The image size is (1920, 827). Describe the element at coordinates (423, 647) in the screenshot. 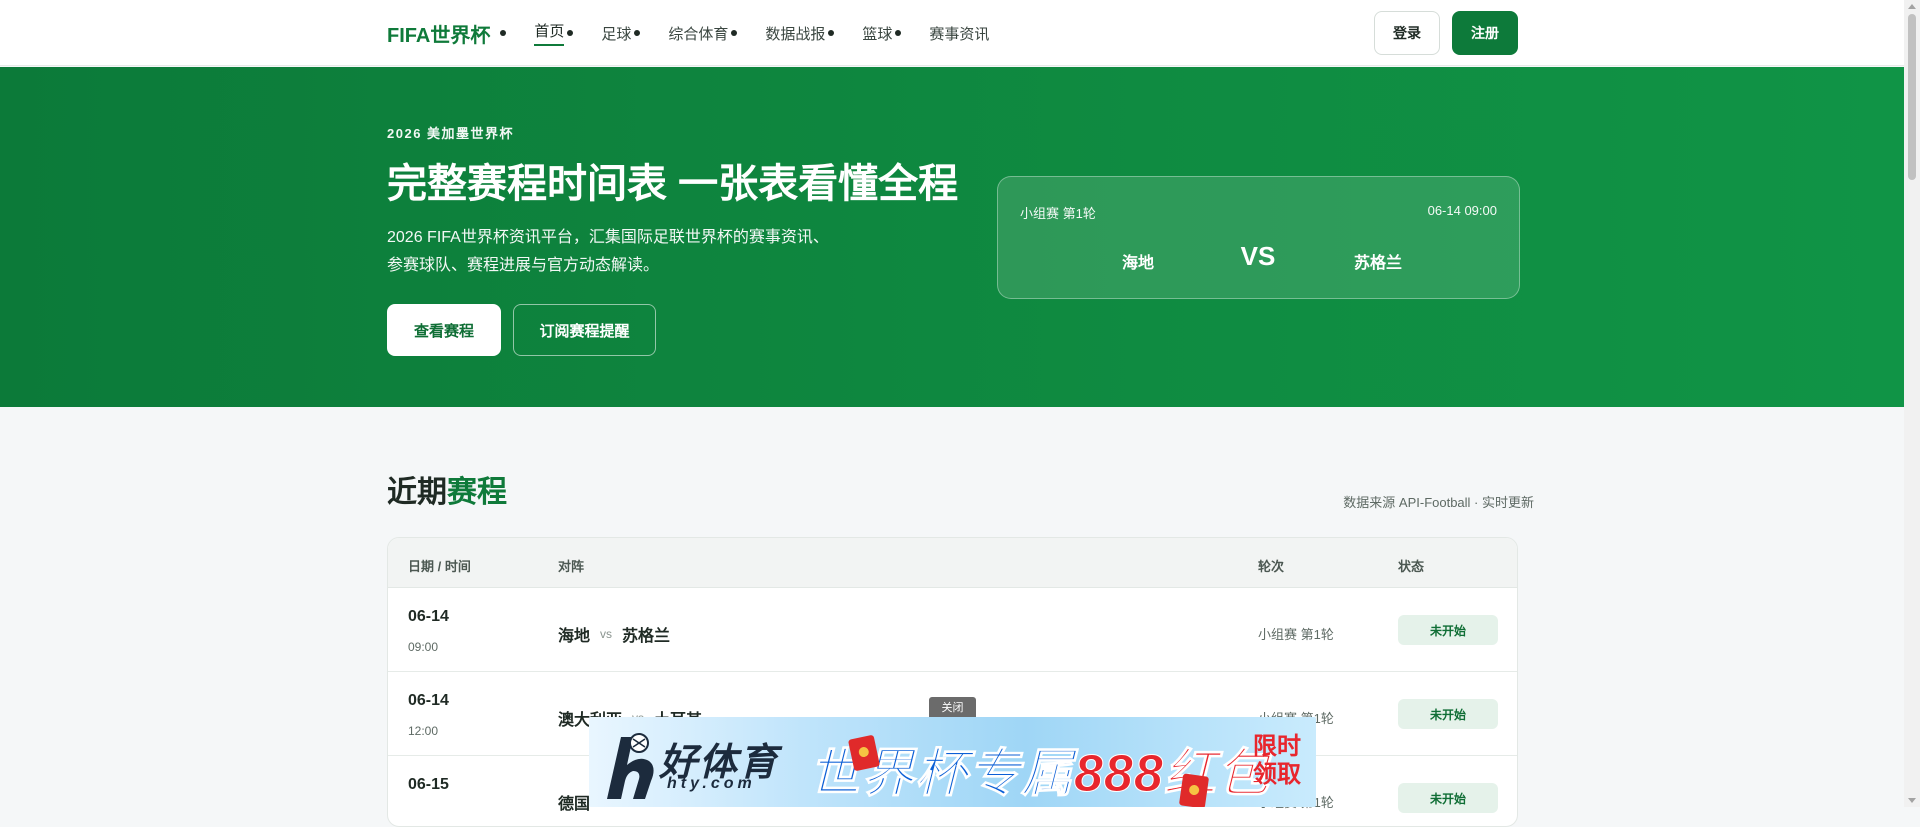

I see `row-time: 09:00` at that location.